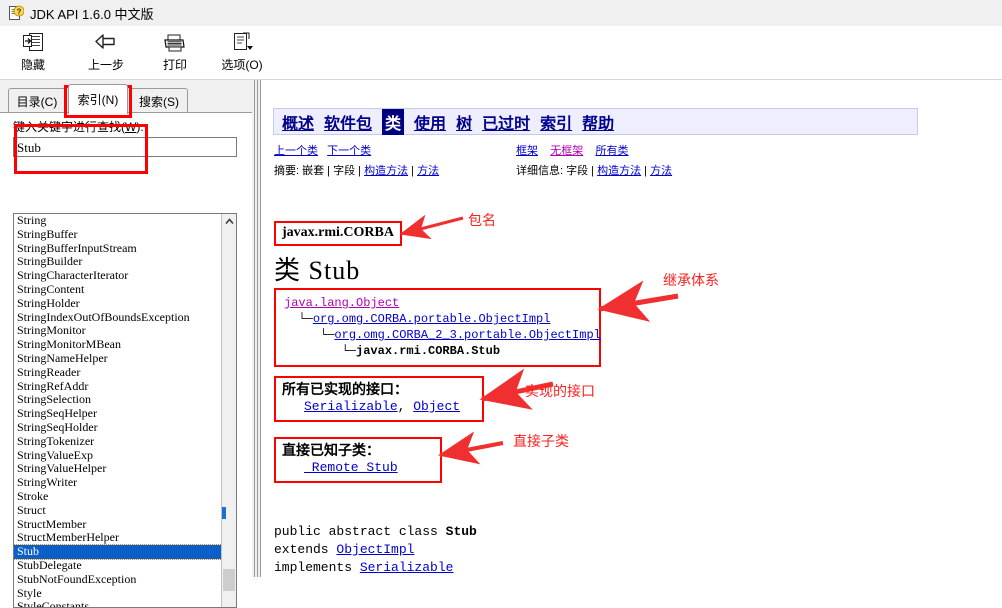  Describe the element at coordinates (118, 538) in the screenshot. I see `list-item: StructMemberHelper` at that location.